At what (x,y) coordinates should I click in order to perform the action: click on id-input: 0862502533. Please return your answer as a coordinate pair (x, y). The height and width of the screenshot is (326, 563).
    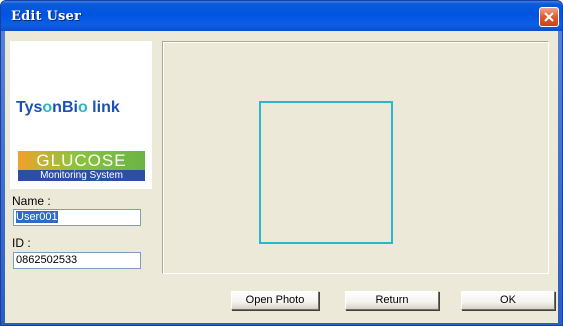
    Looking at the image, I should click on (77, 260).